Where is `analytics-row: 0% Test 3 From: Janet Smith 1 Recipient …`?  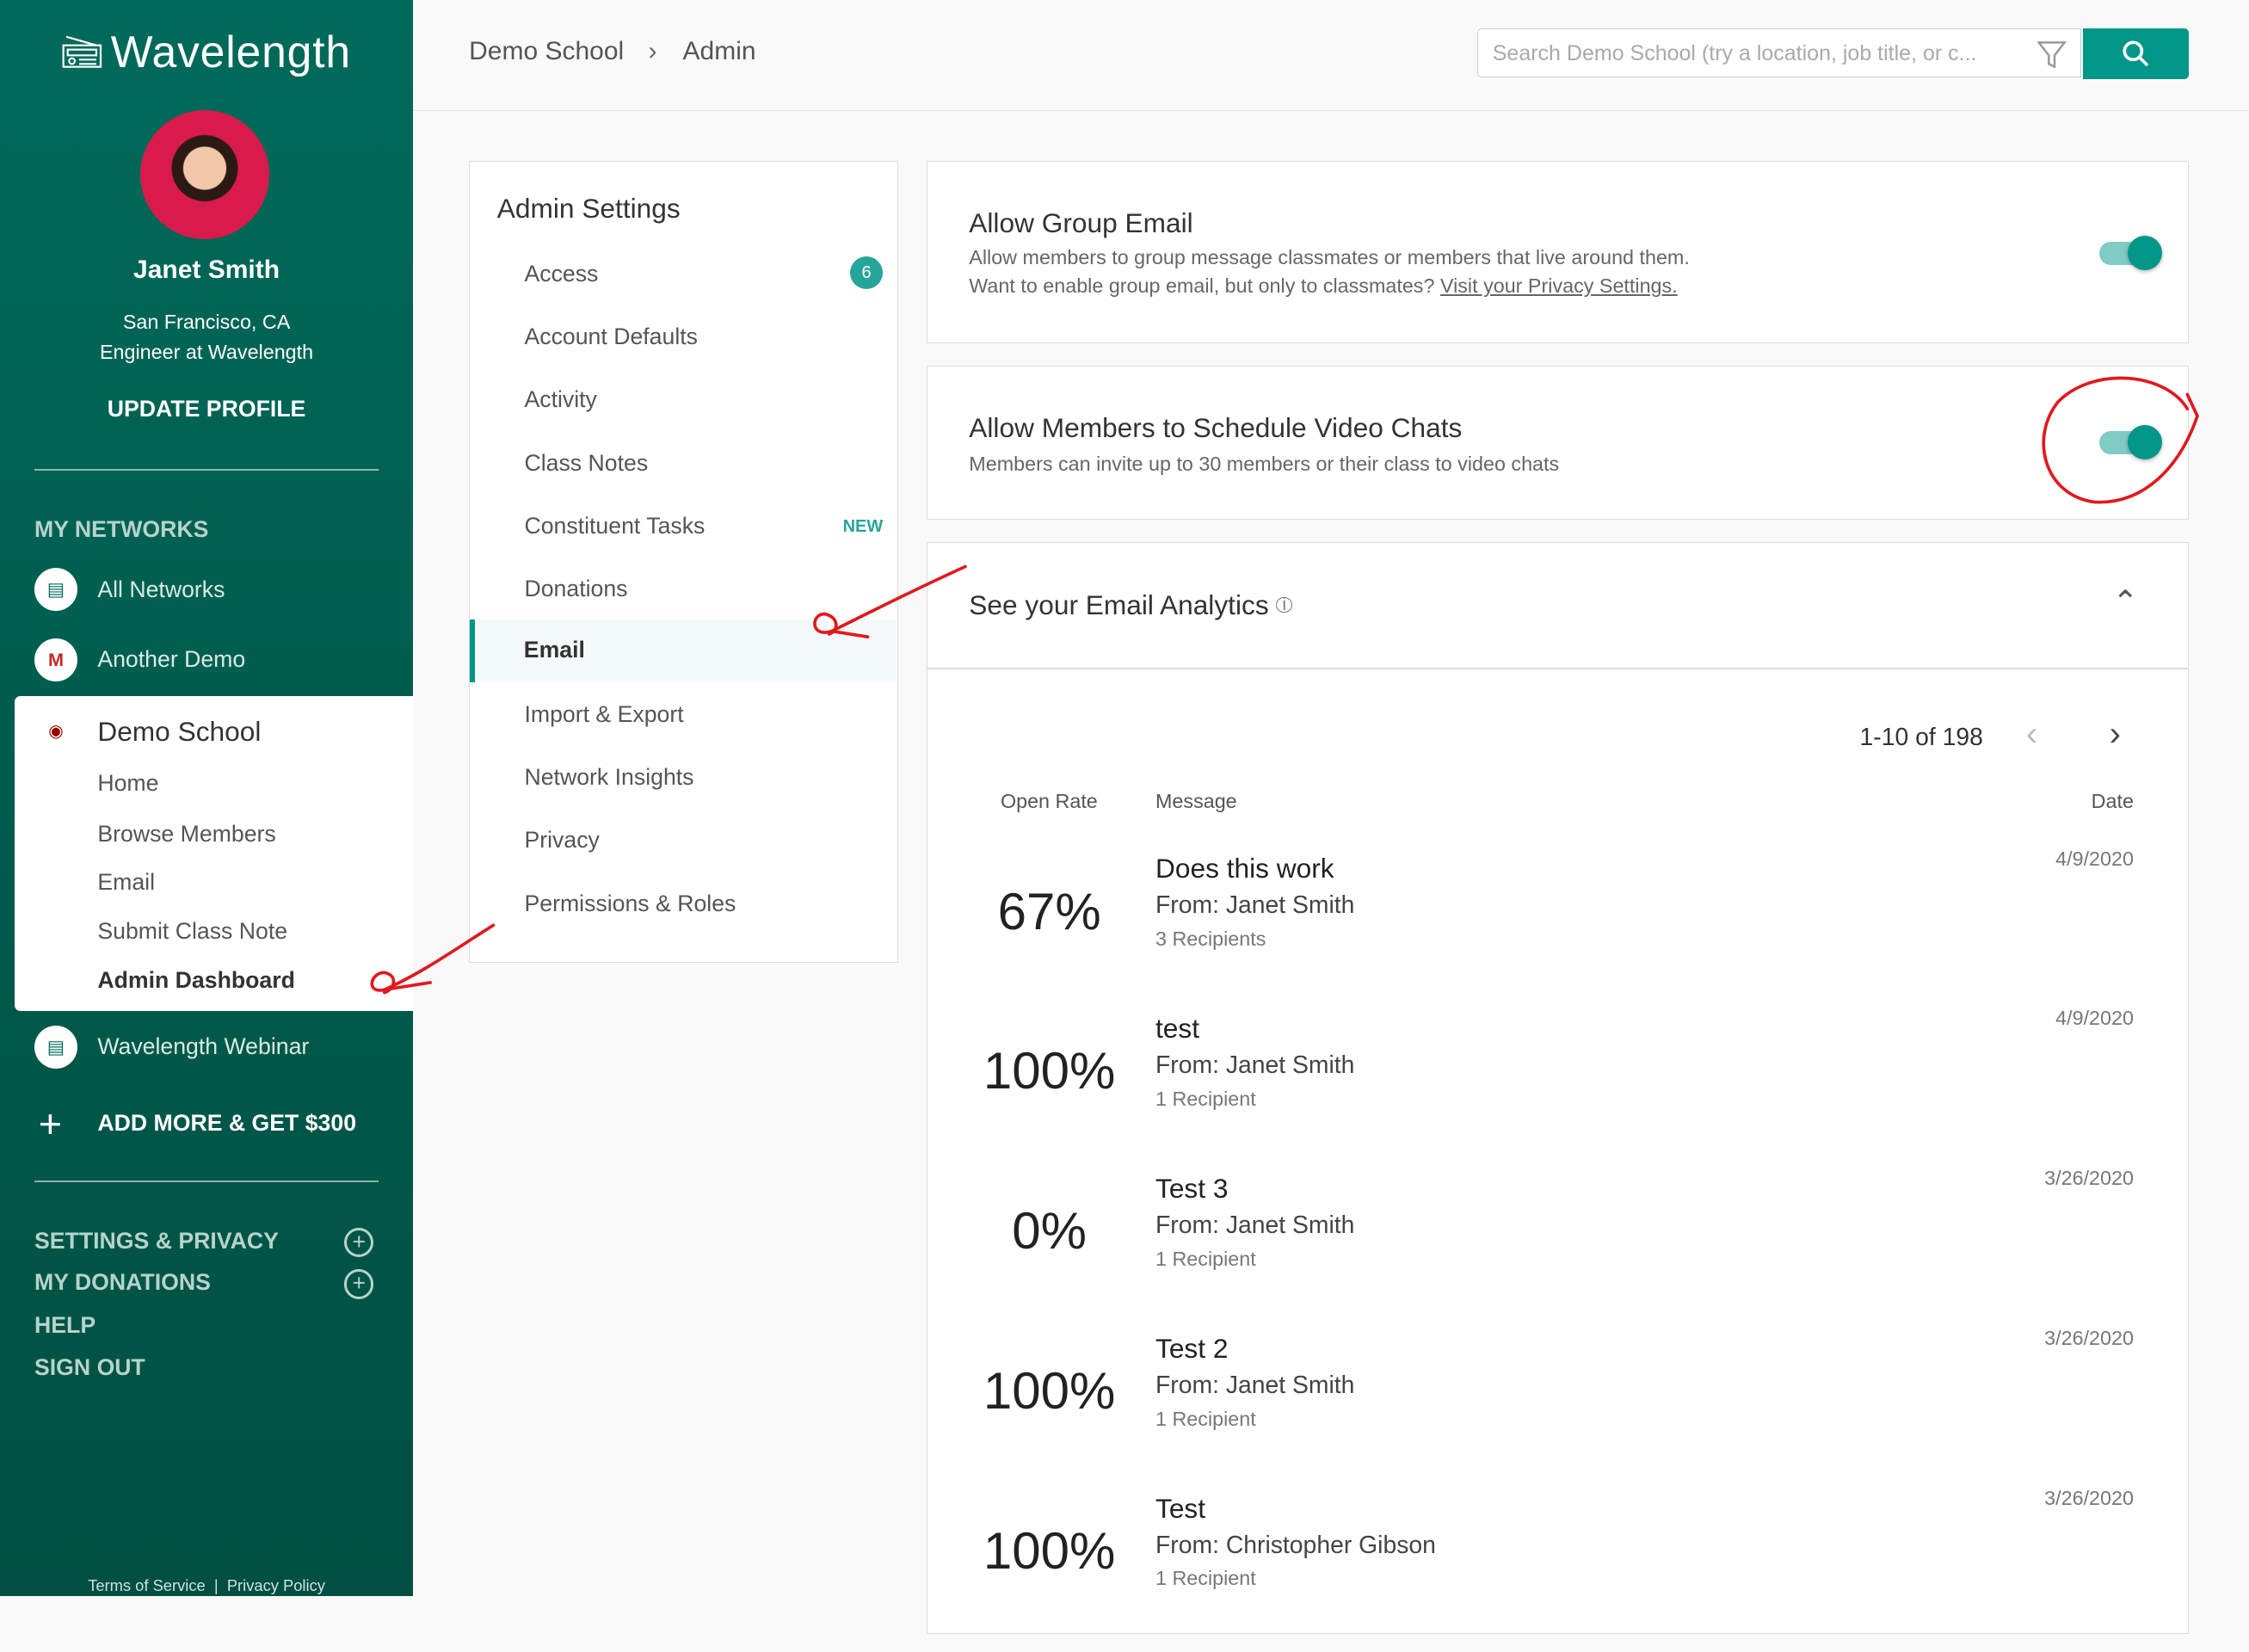 analytics-row: 0% Test 3 From: Janet Smith 1 Recipient … is located at coordinates (1557, 1249).